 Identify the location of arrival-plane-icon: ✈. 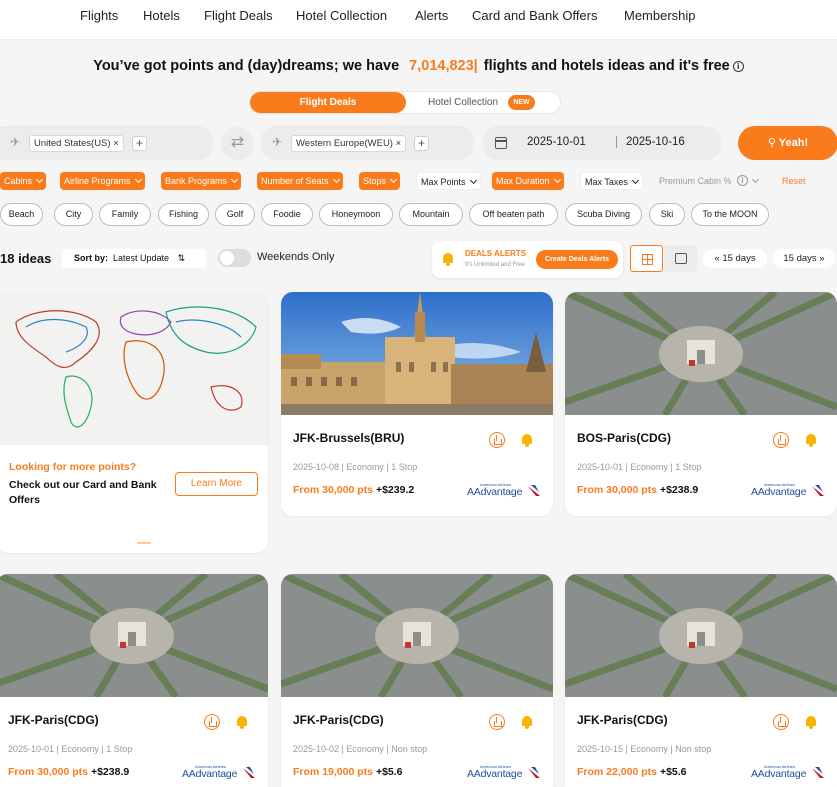
(277, 142).